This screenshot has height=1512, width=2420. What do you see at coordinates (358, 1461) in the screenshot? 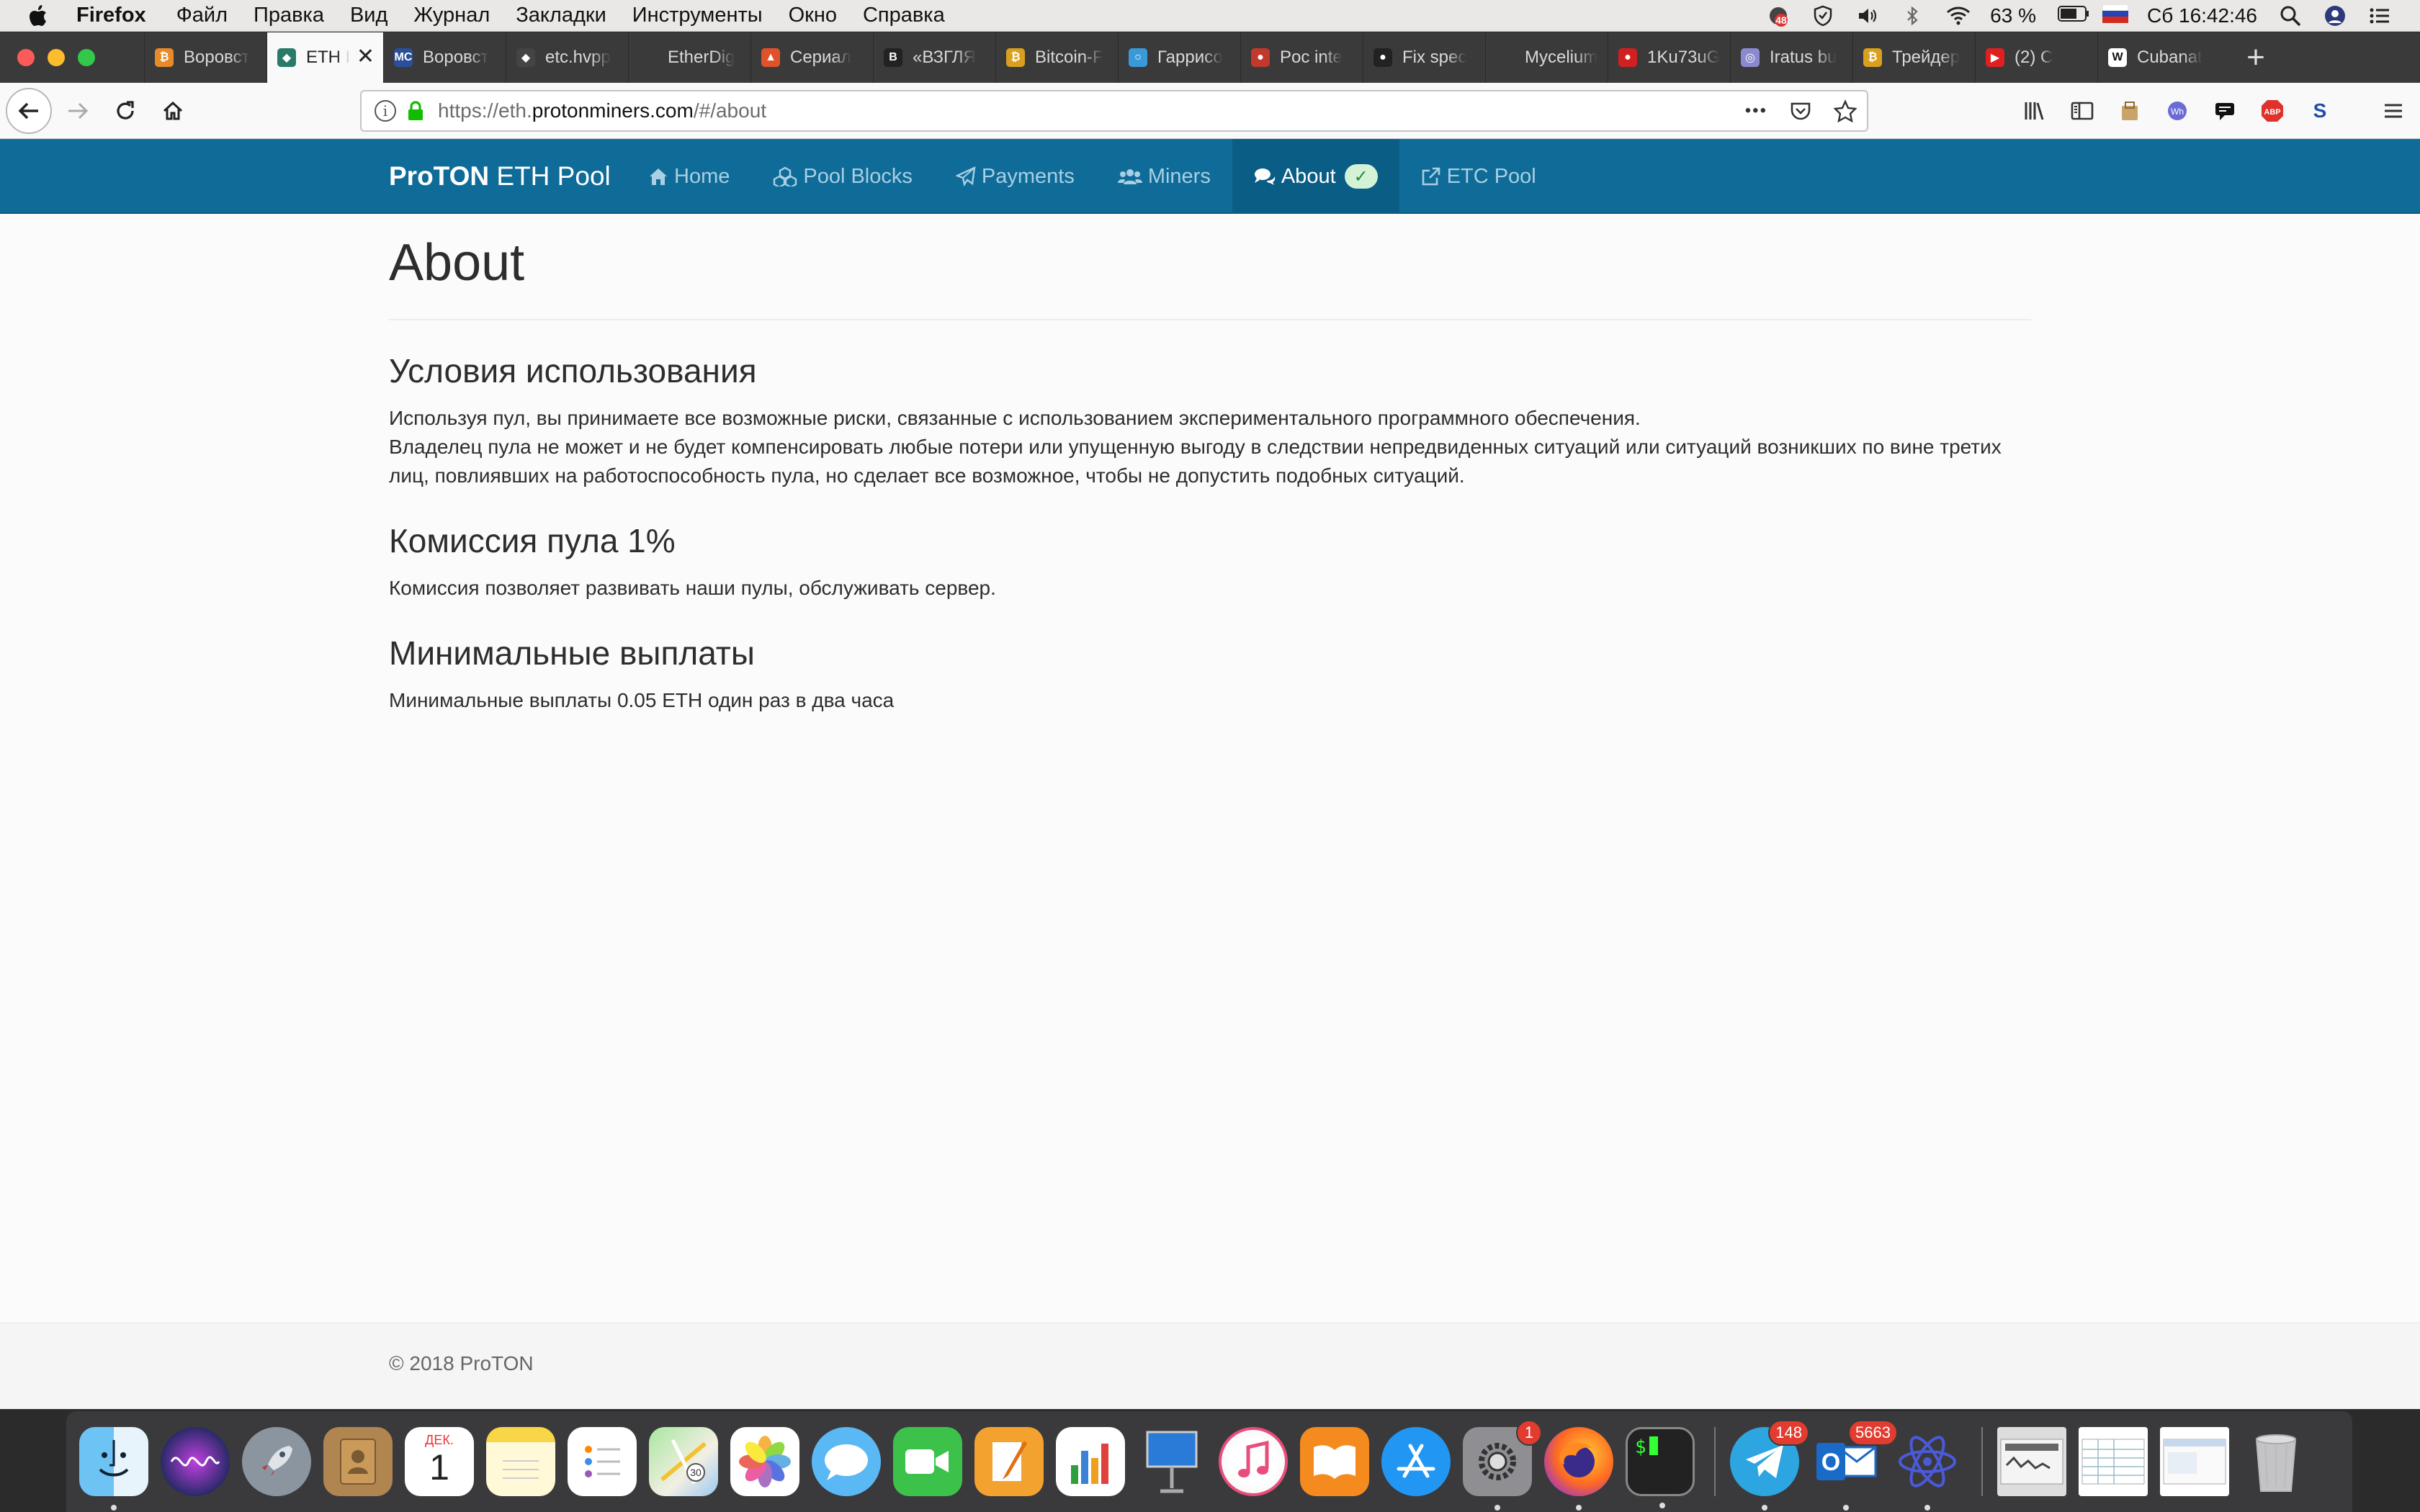
I see `dock-contacts` at bounding box center [358, 1461].